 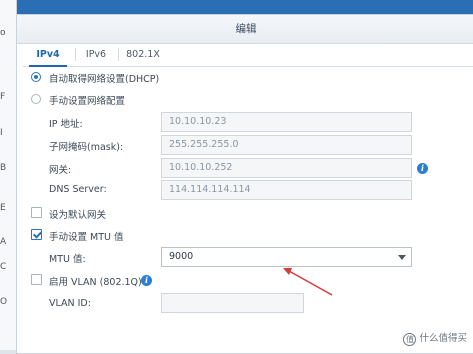 I want to click on annotation-arrow, so click(x=308, y=282).